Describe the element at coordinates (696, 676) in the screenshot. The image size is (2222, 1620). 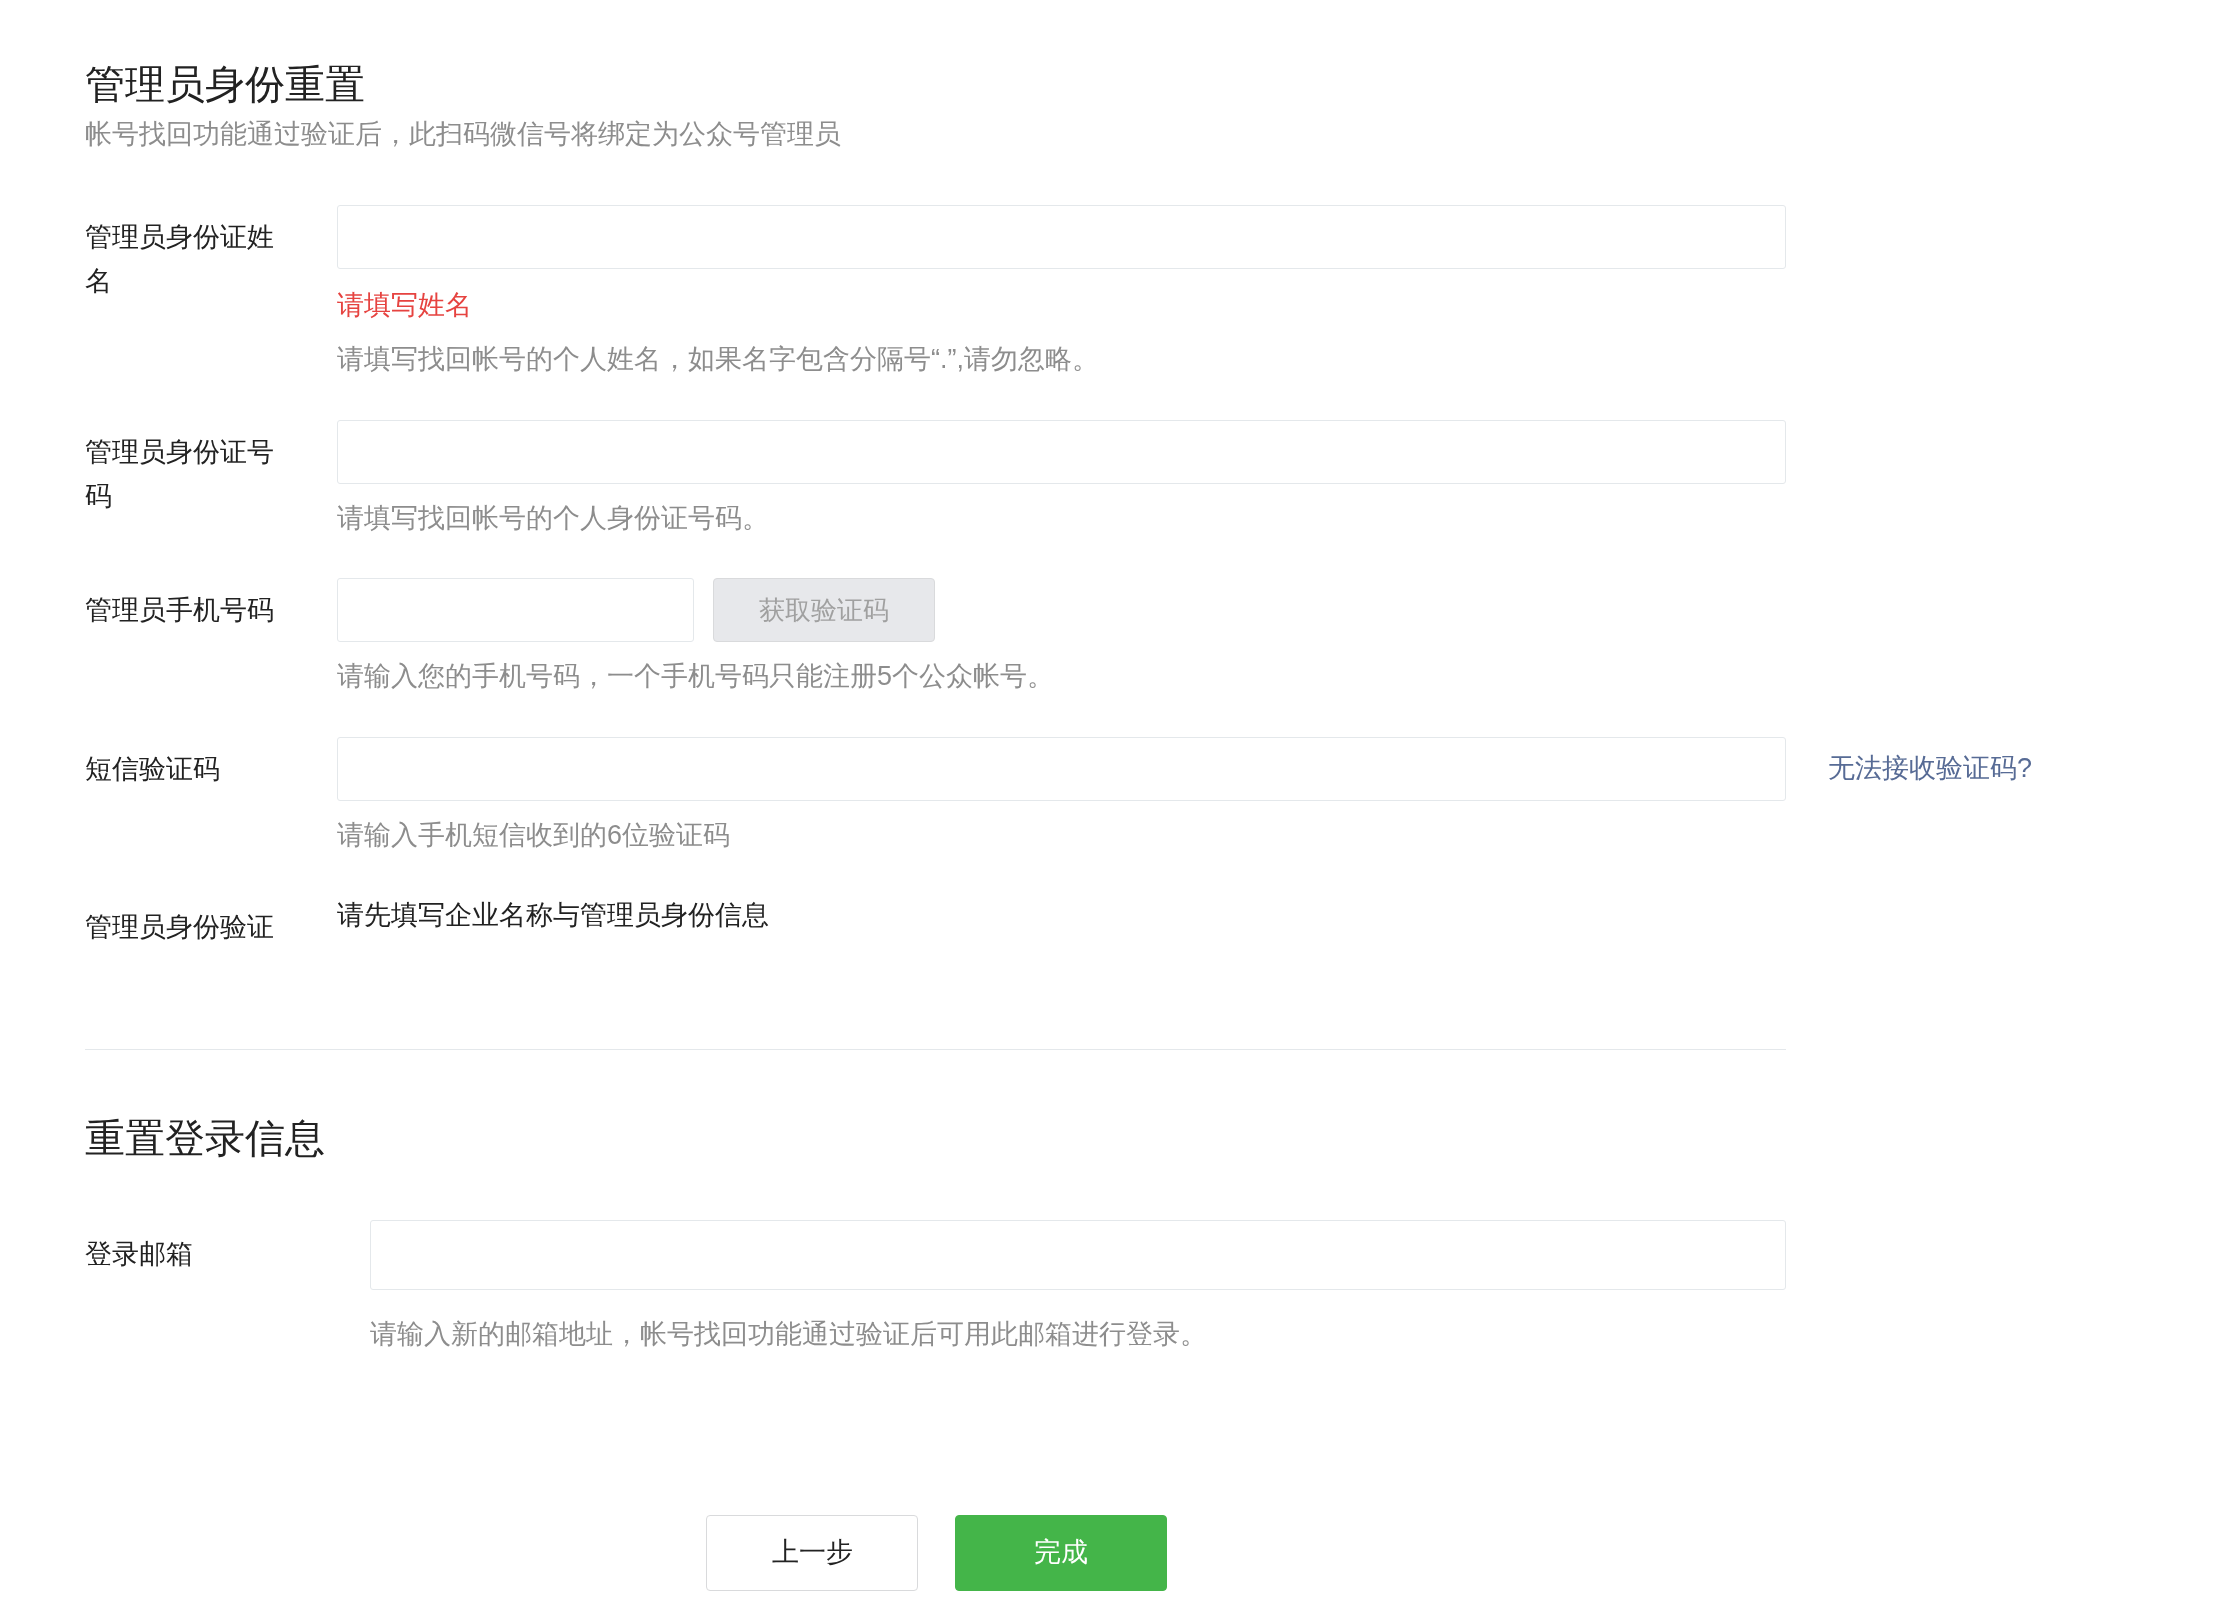
I see `hint-text: 请输入您的手机号码，一个手机号码只能注册5个公众帐号。` at that location.